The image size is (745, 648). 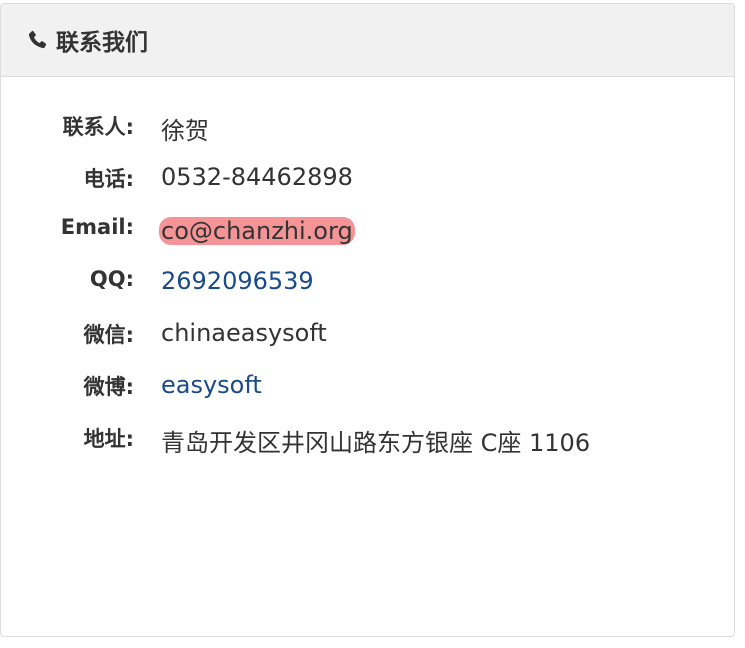 I want to click on contact-label: 联系人:, so click(x=98, y=127).